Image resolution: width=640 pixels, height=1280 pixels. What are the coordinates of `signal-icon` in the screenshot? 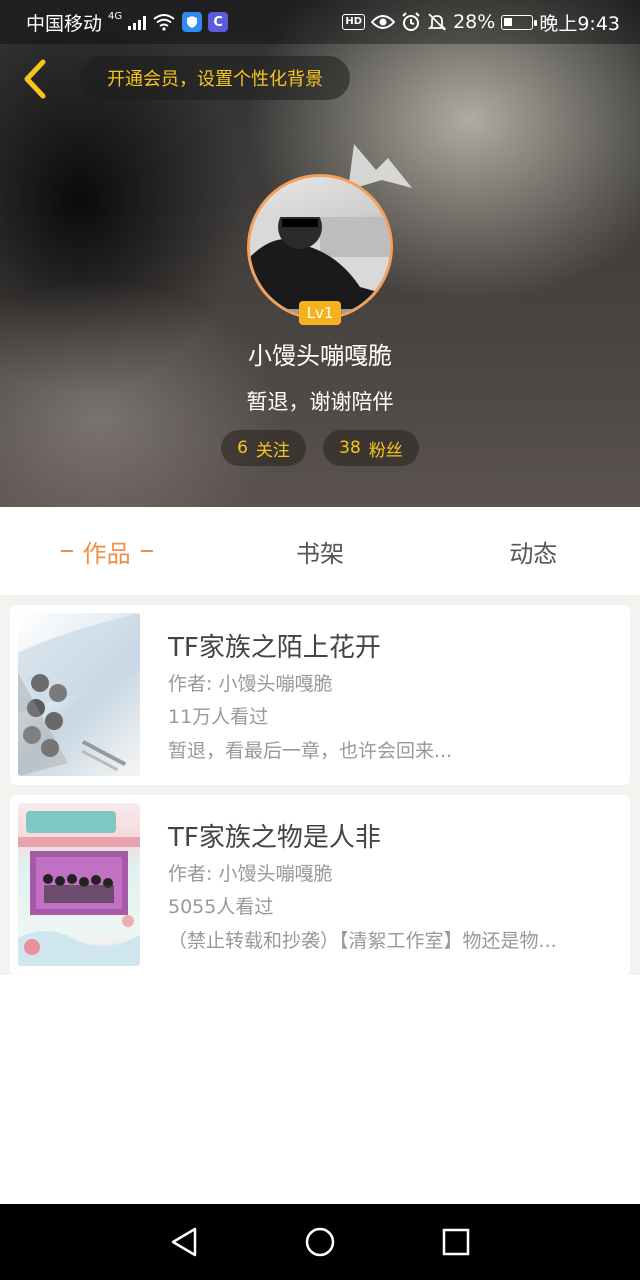 It's located at (137, 22).